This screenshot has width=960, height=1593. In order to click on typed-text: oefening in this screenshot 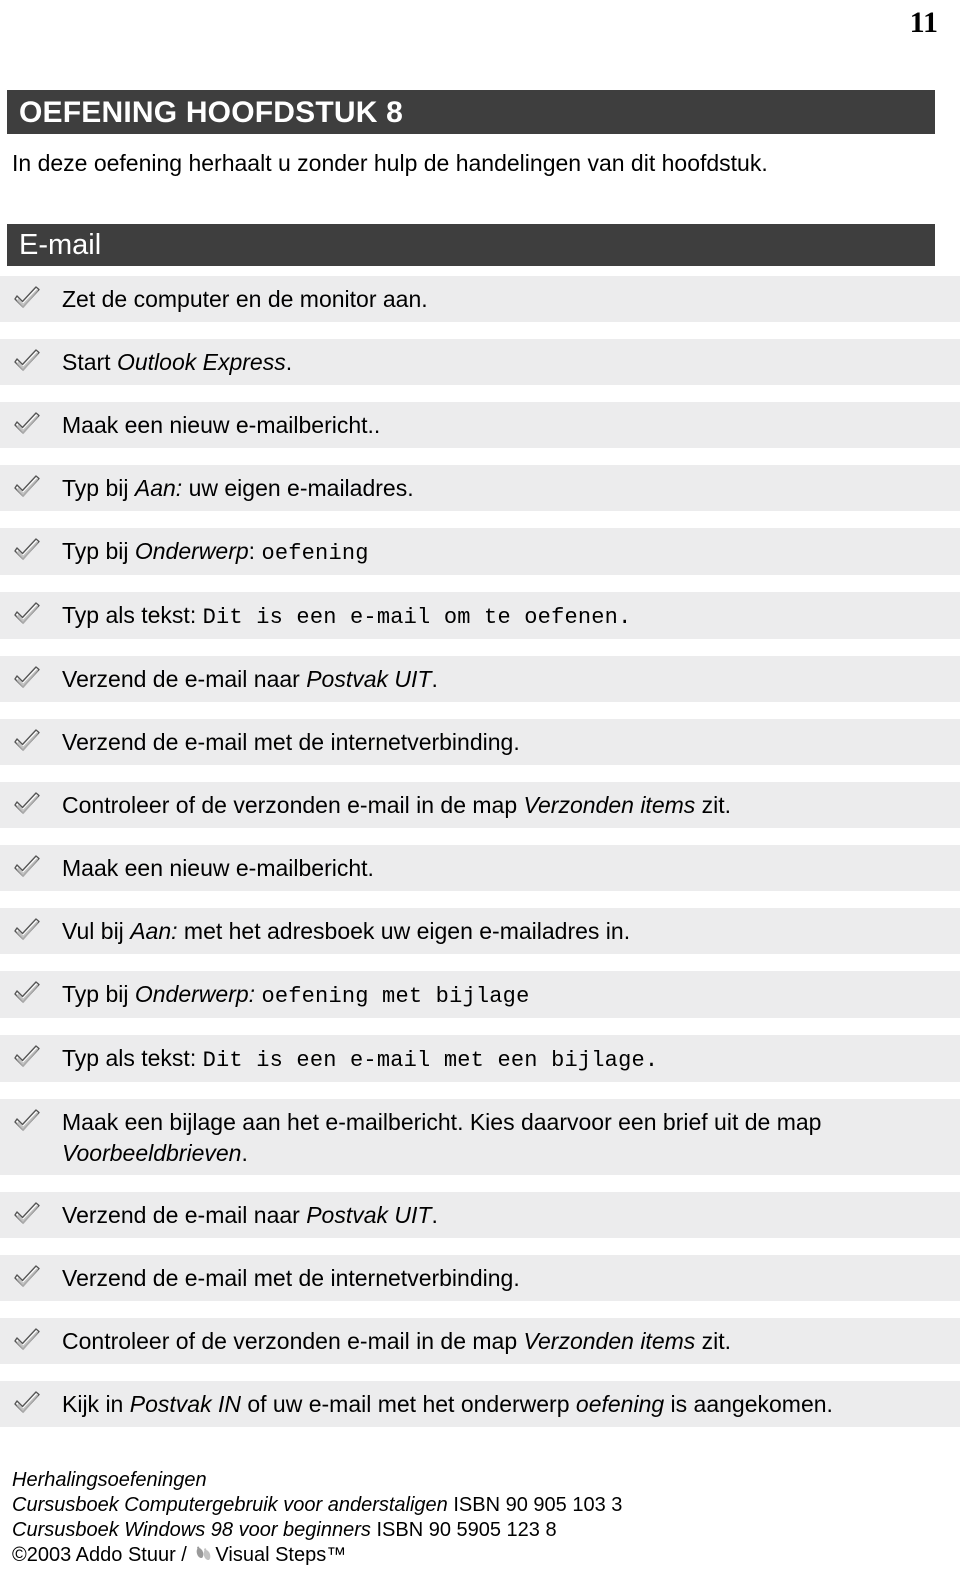, I will do `click(315, 553)`.